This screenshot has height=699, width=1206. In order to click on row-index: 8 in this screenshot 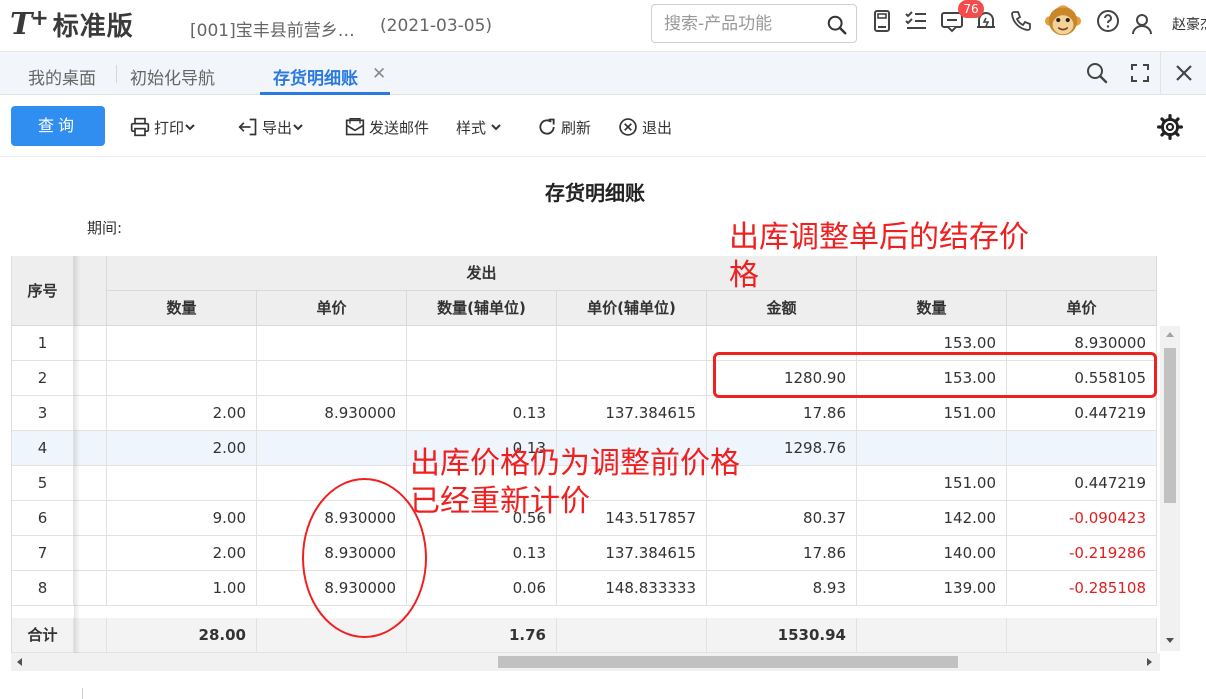, I will do `click(43, 588)`.